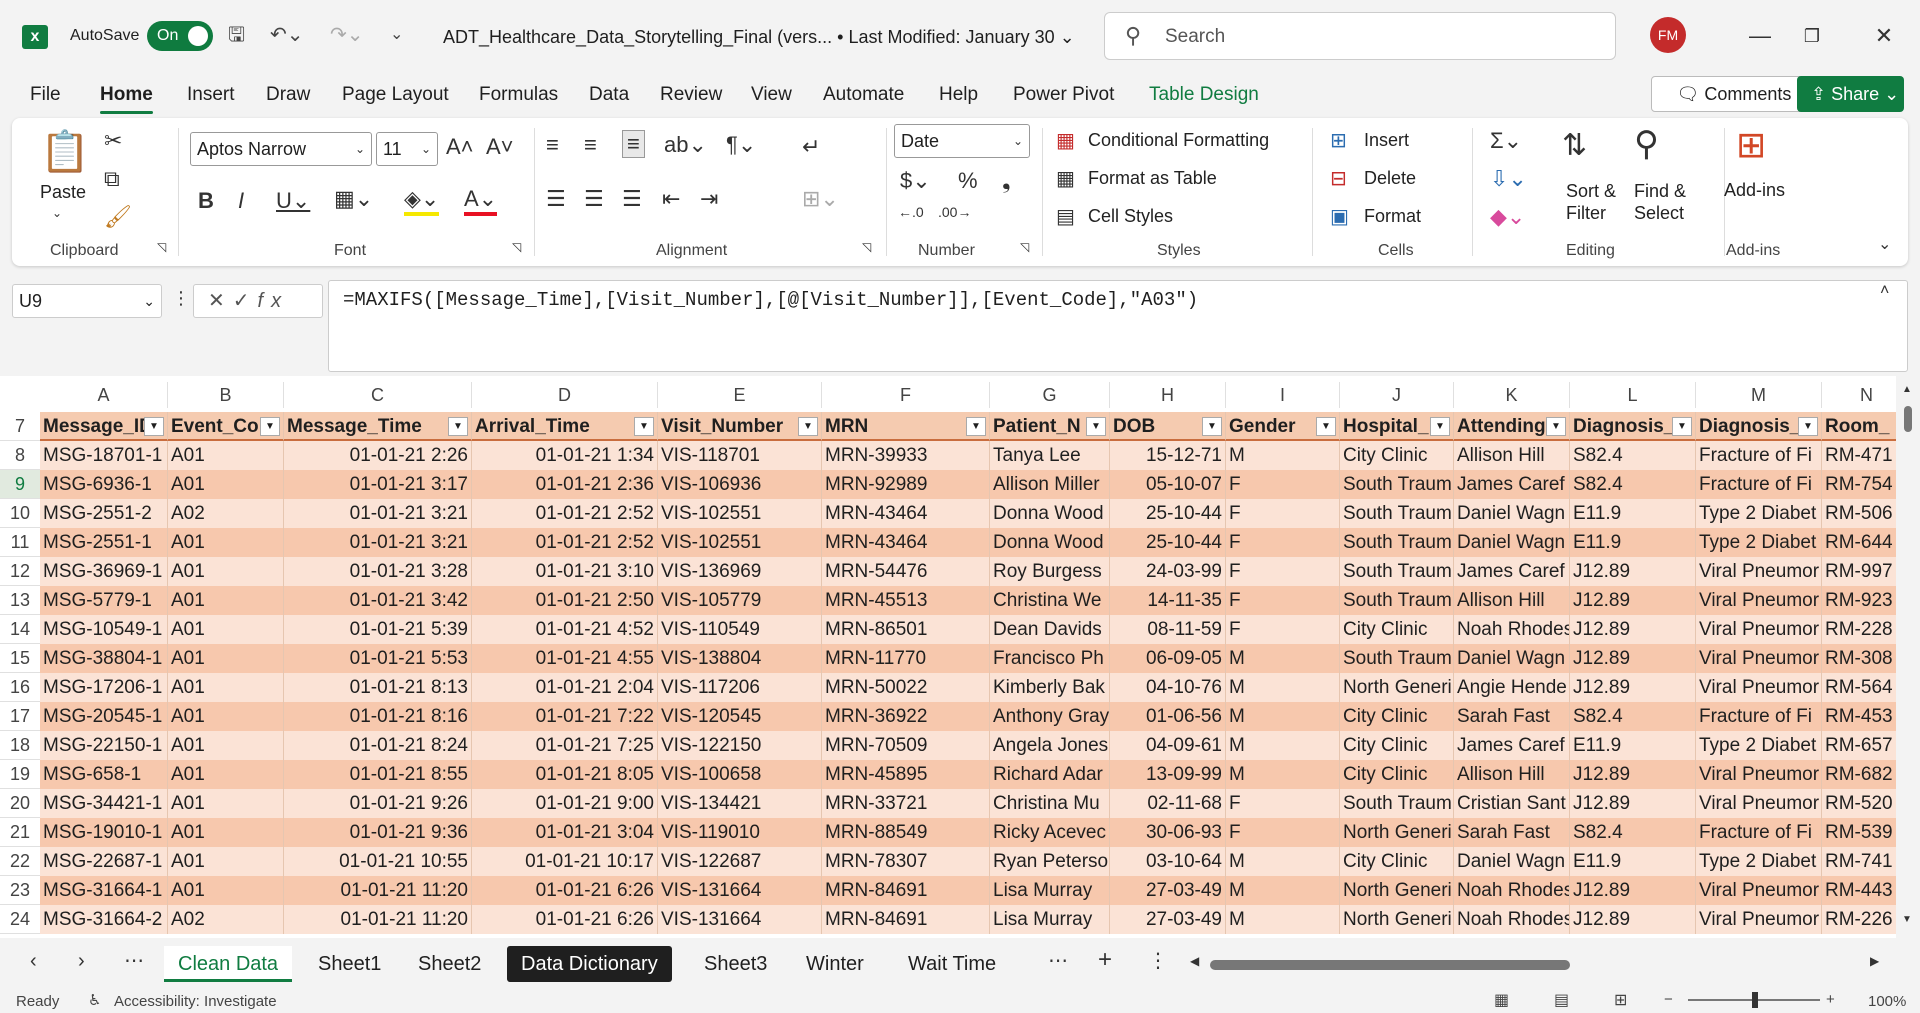 This screenshot has height=1013, width=1920. I want to click on table-cell: Ricky Acevec, so click(1050, 832).